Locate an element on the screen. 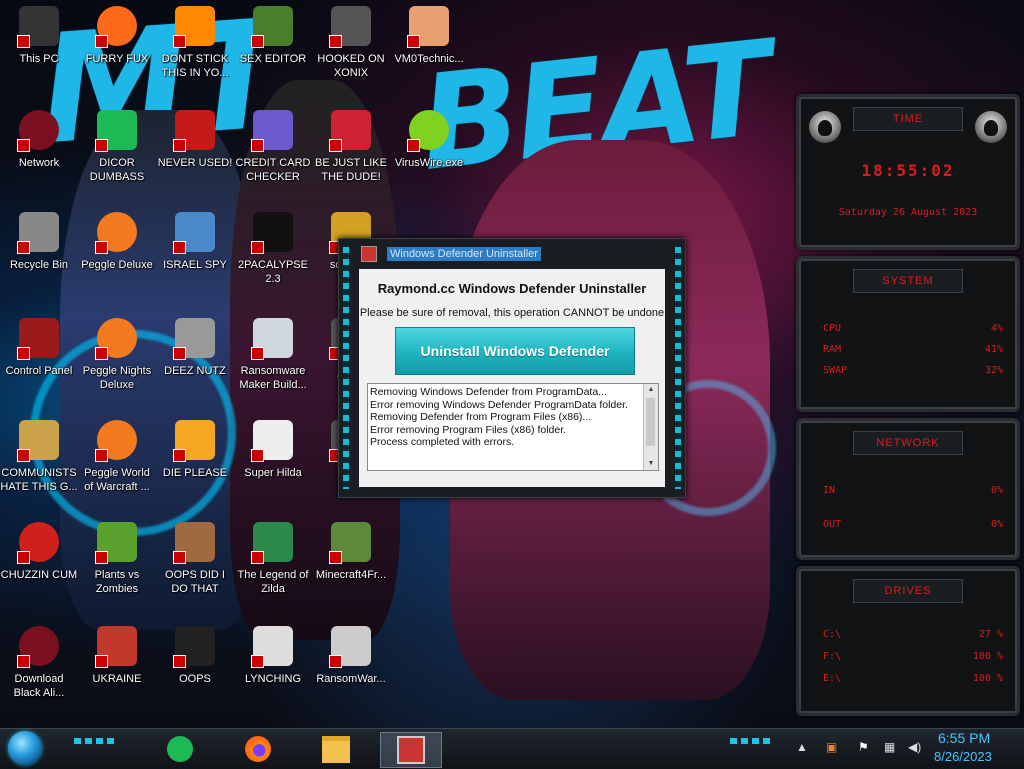 This screenshot has height=769, width=1024. log-scrollbar: ▲ ▼ is located at coordinates (650, 427).